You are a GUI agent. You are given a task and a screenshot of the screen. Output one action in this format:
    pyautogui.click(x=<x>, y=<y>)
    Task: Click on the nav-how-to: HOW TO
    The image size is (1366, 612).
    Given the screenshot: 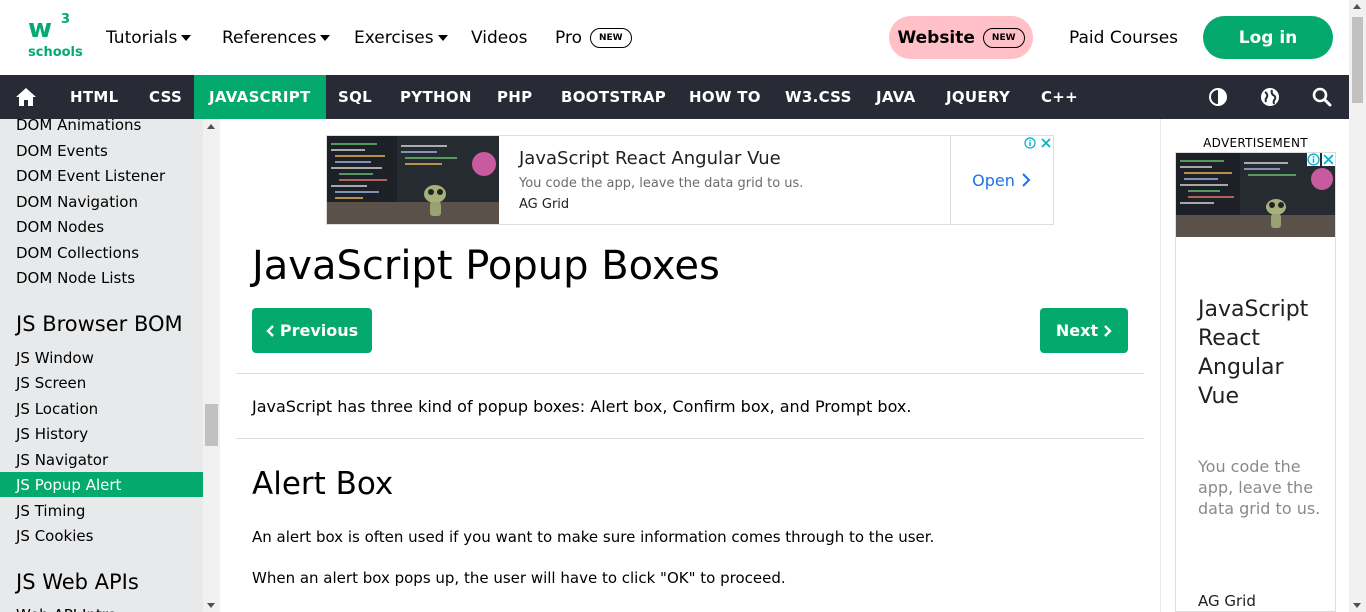 What is the action you would take?
    pyautogui.click(x=725, y=97)
    